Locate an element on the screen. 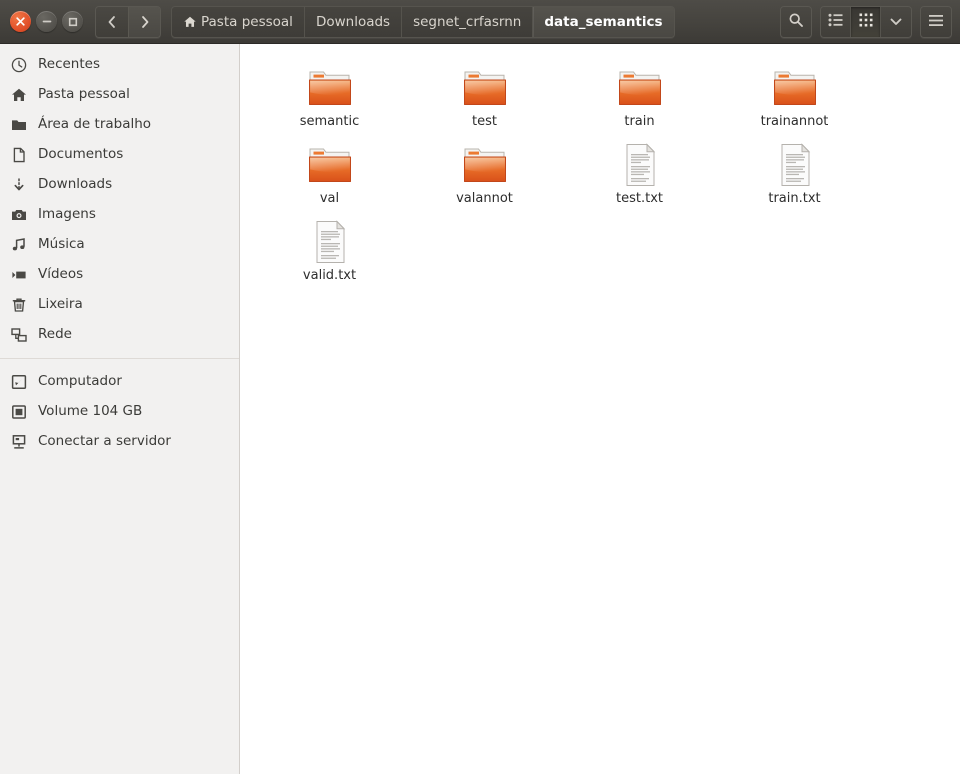 The width and height of the screenshot is (960, 774). main-menu-button is located at coordinates (936, 21).